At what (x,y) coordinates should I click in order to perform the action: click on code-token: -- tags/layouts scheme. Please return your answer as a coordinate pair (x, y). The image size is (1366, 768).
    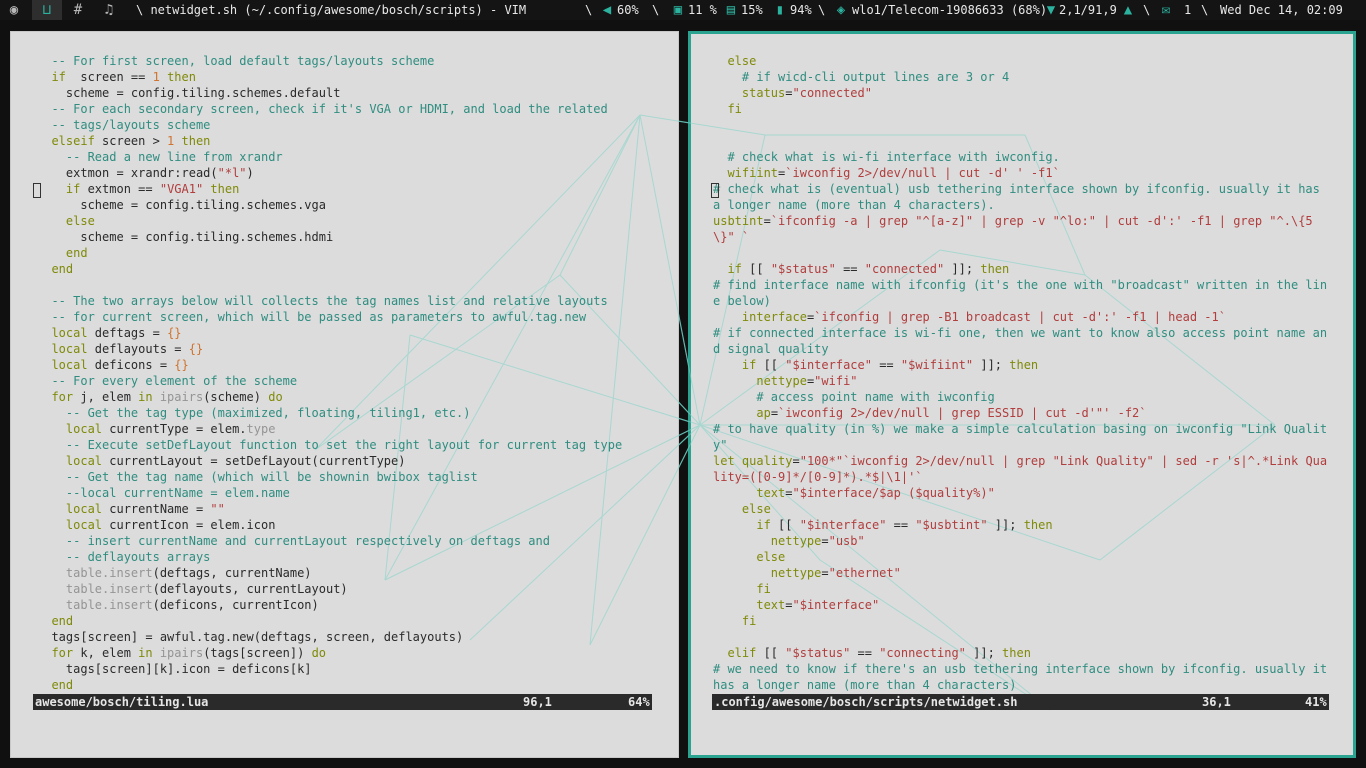
    Looking at the image, I should click on (124, 125).